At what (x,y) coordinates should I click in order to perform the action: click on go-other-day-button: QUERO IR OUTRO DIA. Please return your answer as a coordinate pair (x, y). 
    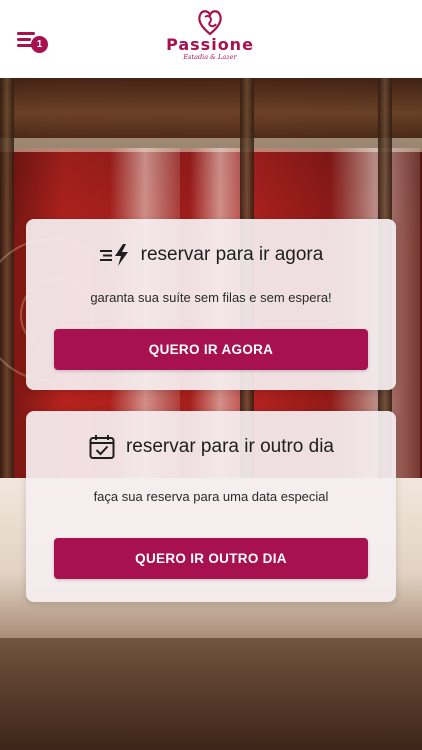
    Looking at the image, I should click on (211, 558).